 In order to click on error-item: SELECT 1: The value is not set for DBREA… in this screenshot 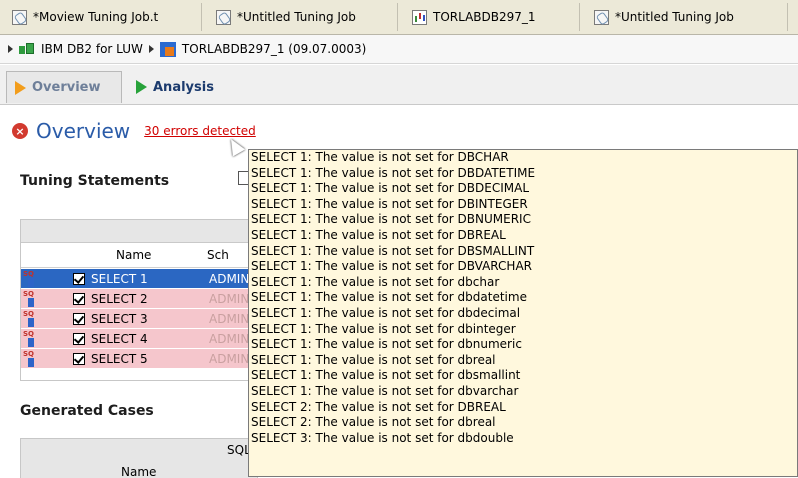, I will do `click(378, 234)`.